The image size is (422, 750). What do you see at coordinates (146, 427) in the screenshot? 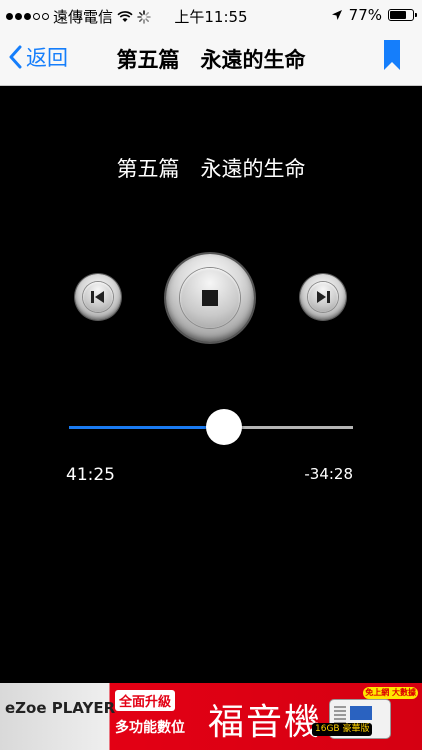
I see `slider-played-track` at bounding box center [146, 427].